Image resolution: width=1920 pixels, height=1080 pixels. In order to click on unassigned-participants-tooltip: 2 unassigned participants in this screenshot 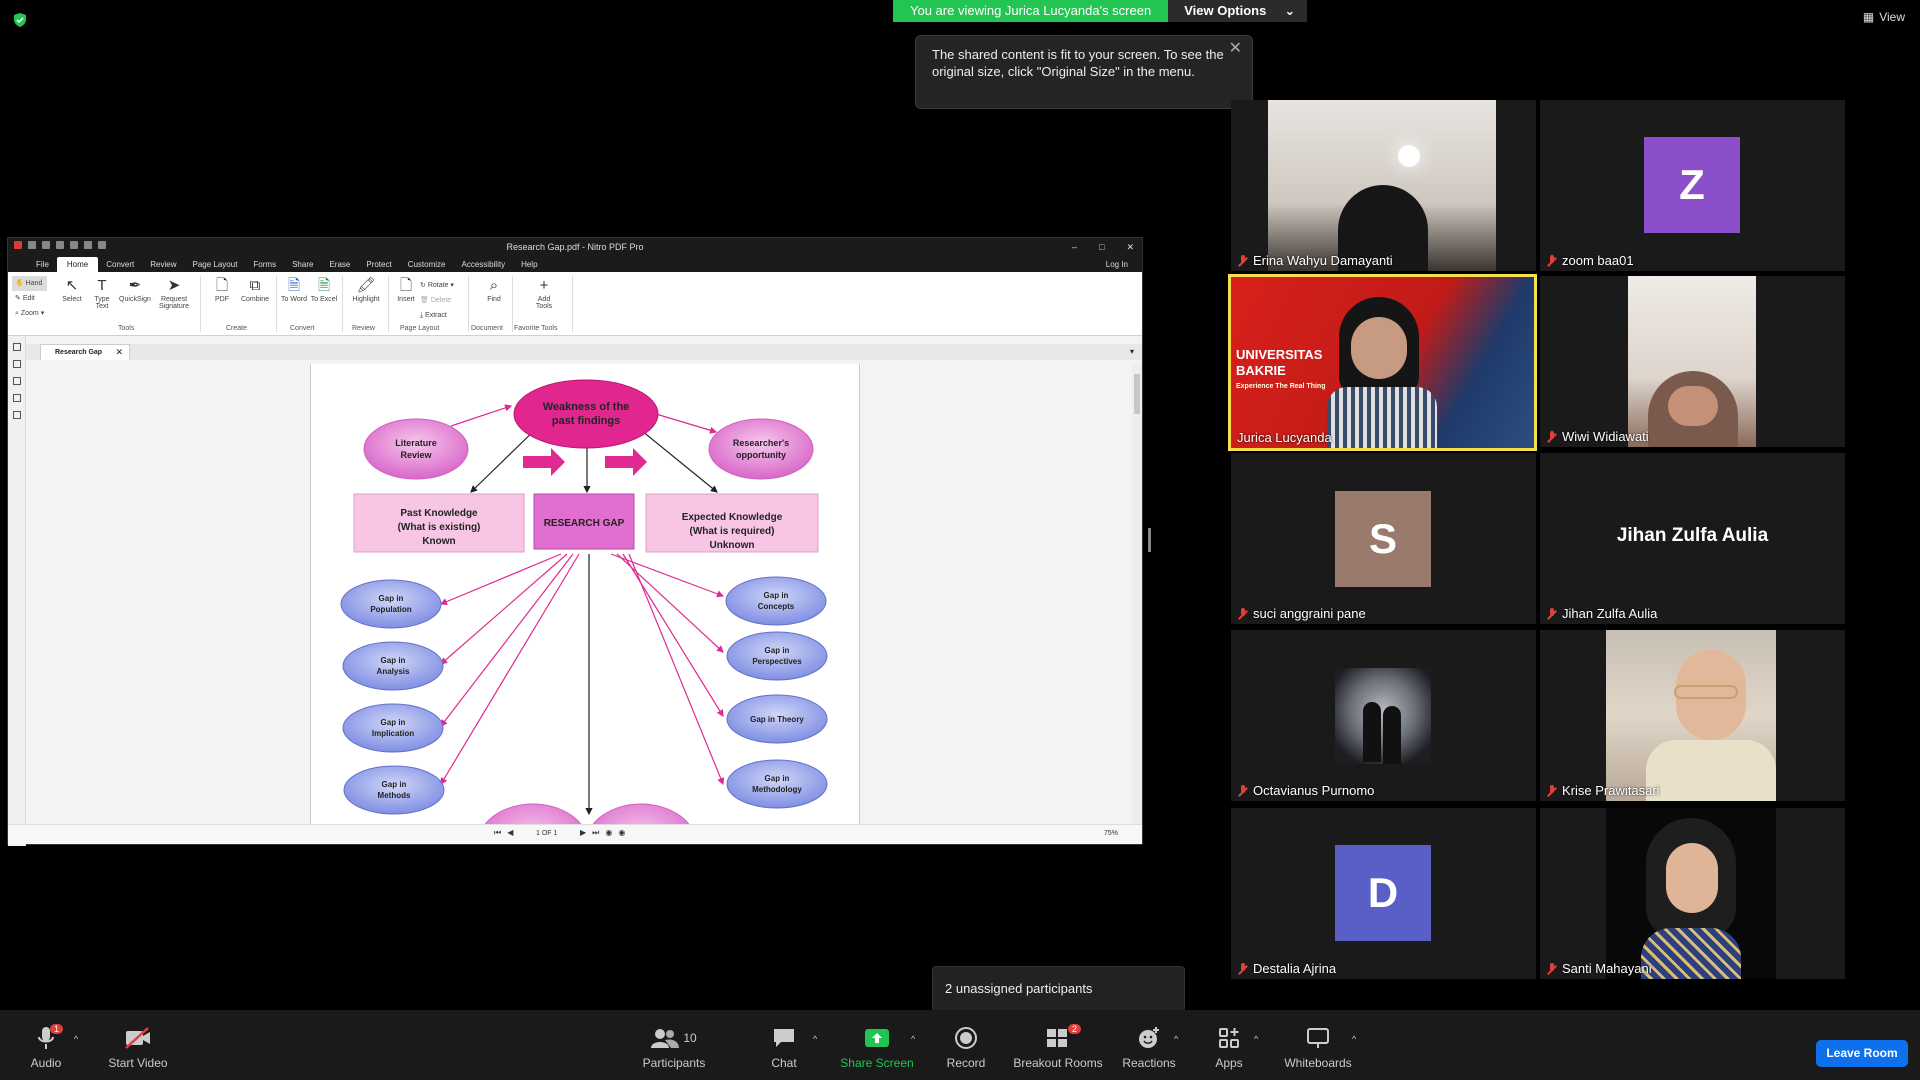, I will do `click(1058, 992)`.